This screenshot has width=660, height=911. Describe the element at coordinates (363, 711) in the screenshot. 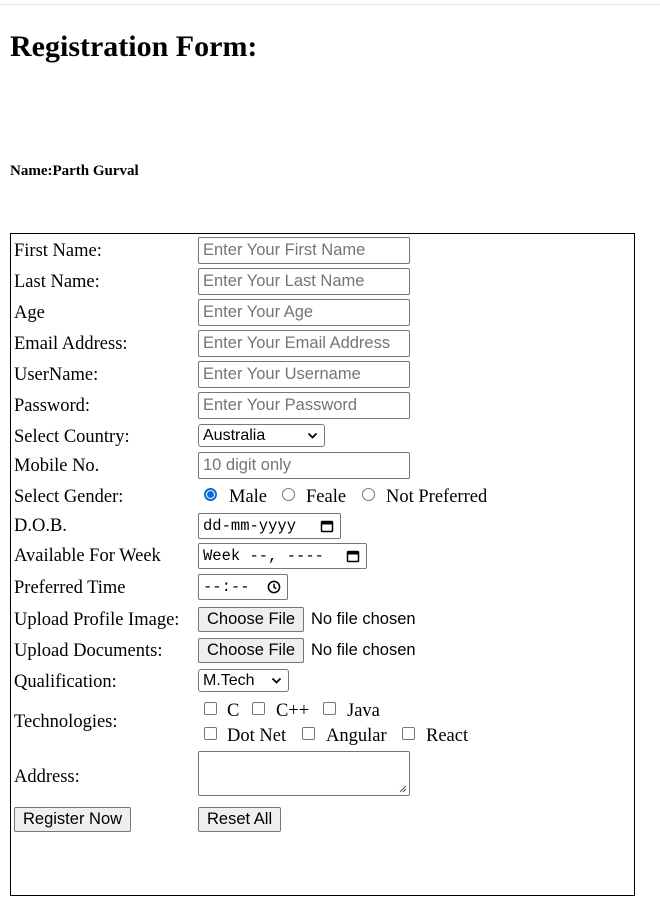

I see `tech-java-label: Java` at that location.